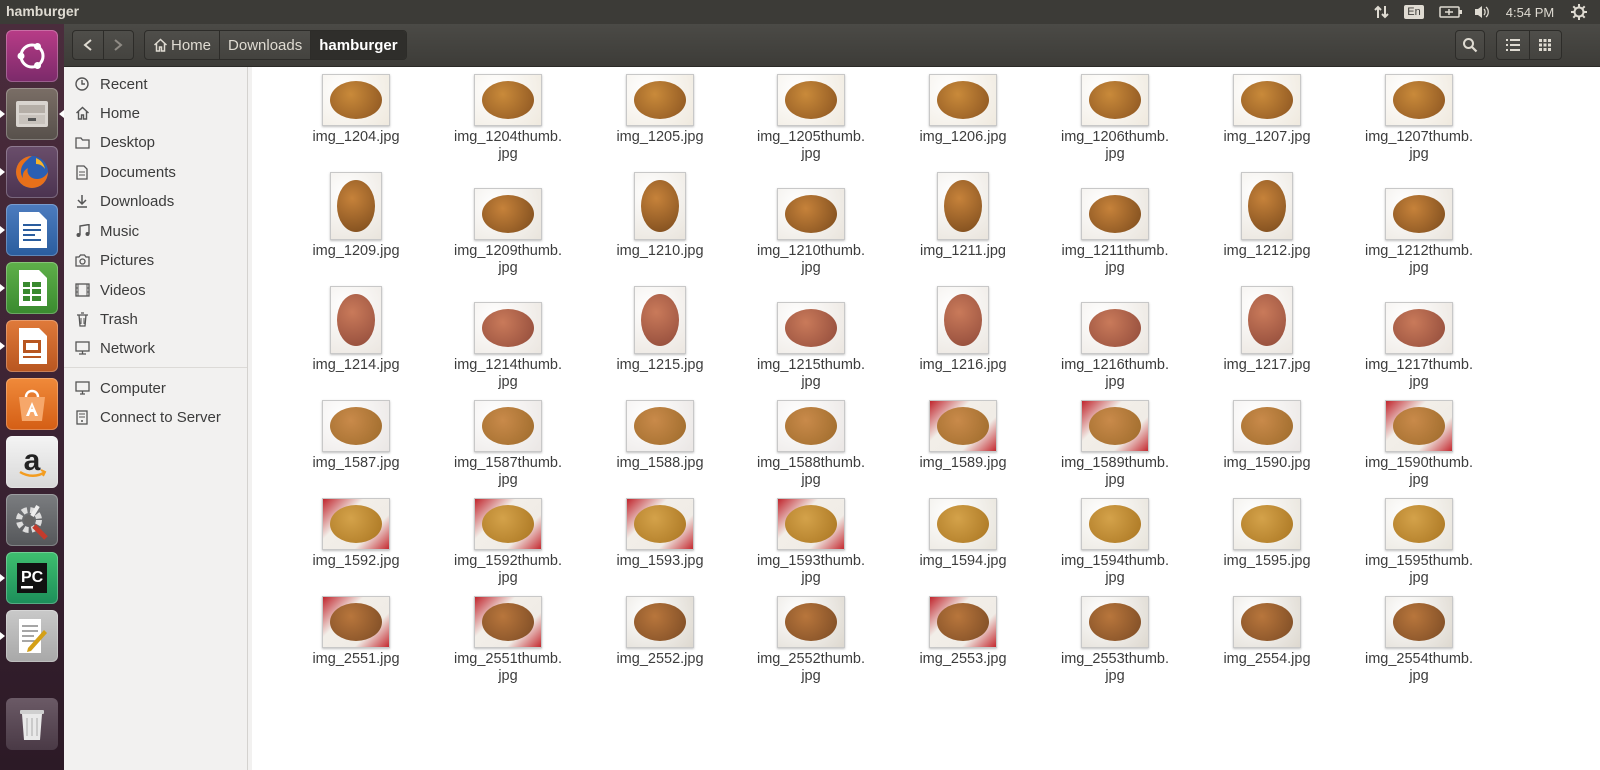 The image size is (1600, 770). What do you see at coordinates (1451, 12) in the screenshot?
I see `battery-icon` at bounding box center [1451, 12].